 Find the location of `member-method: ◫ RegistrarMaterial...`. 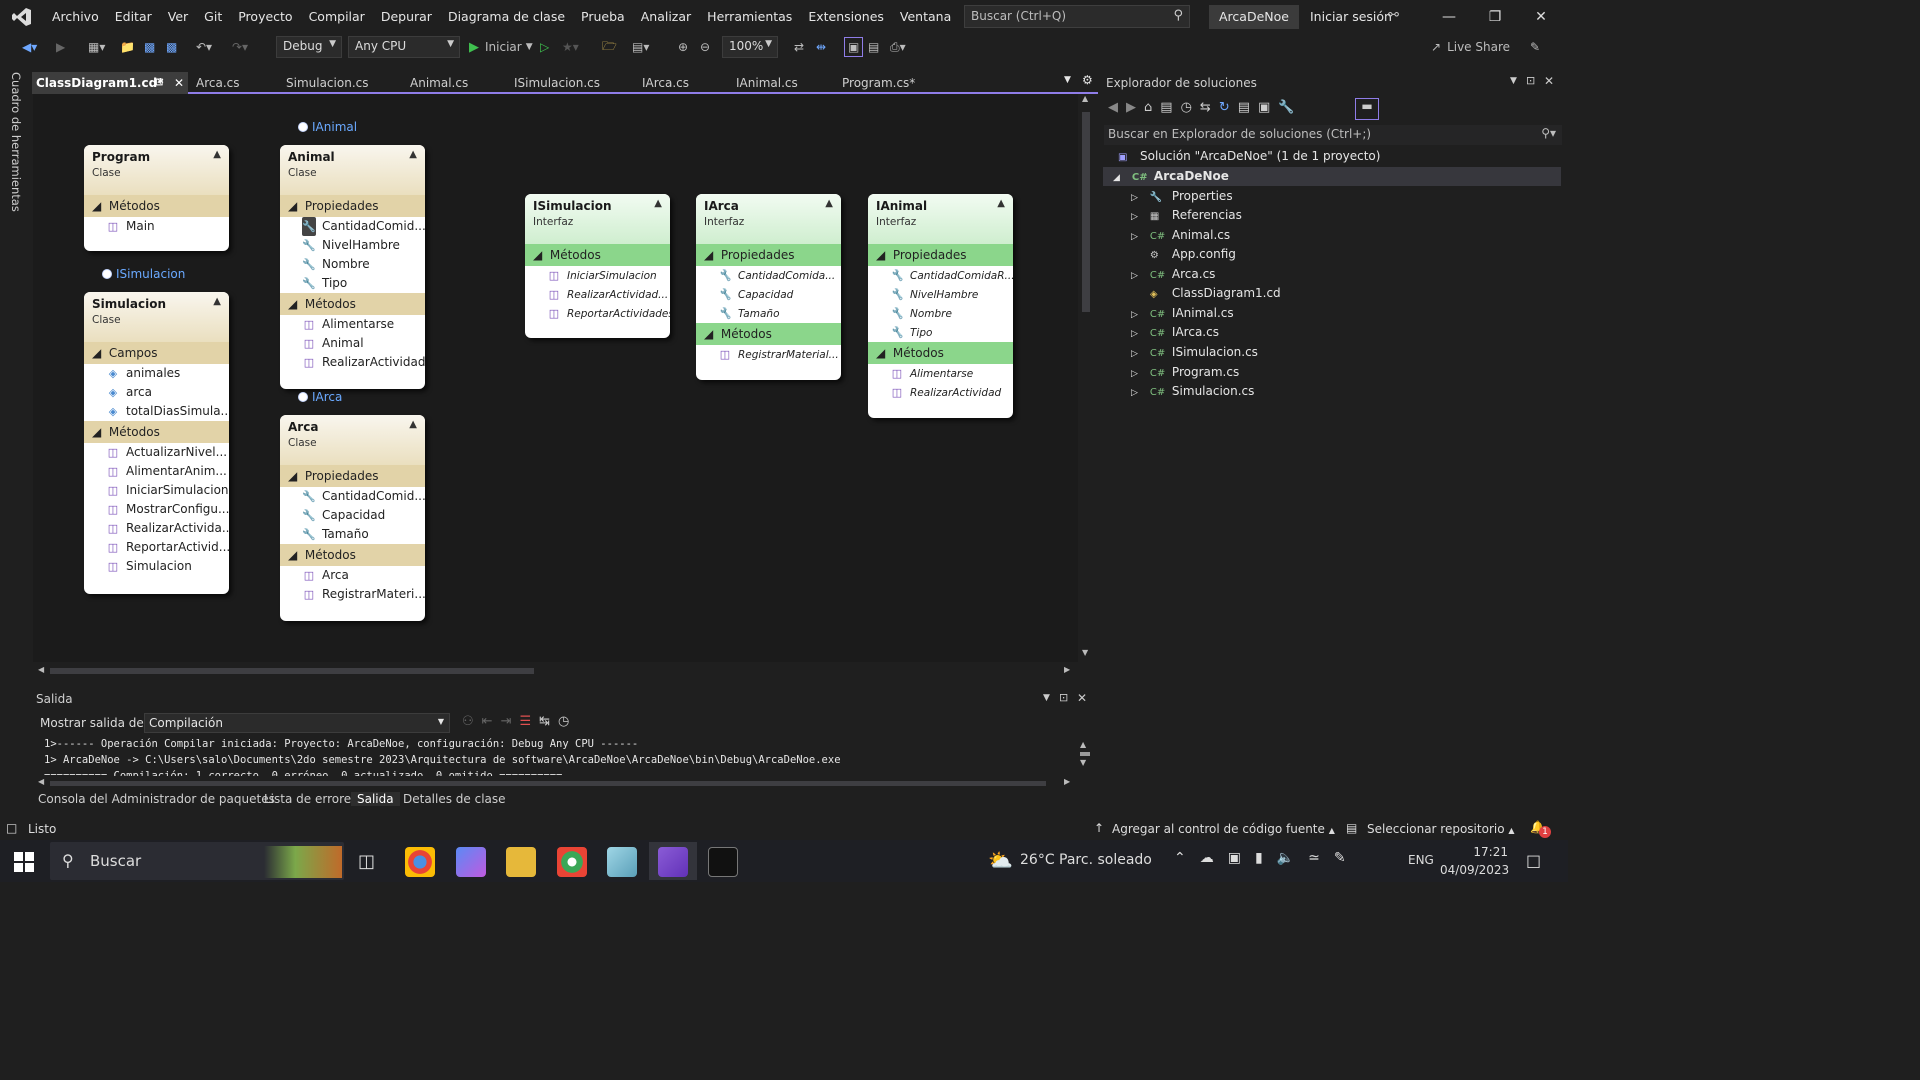

member-method: ◫ RegistrarMaterial... is located at coordinates (768, 354).